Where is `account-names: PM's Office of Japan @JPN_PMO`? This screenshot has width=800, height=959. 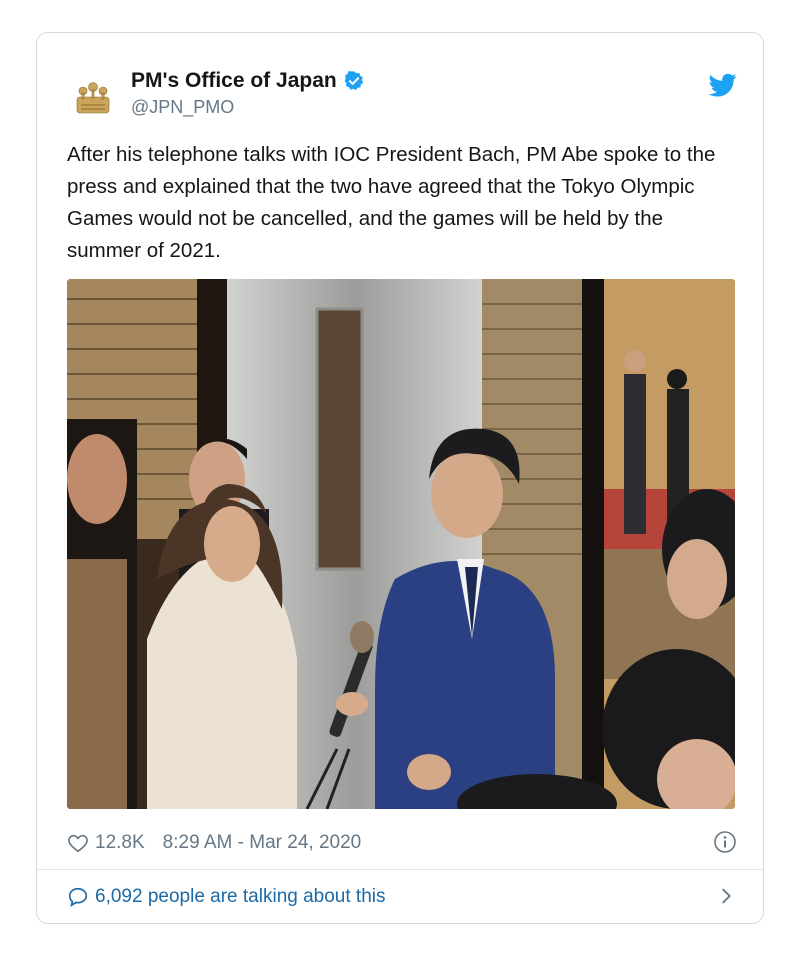
account-names: PM's Office of Japan @JPN_PMO is located at coordinates (248, 93).